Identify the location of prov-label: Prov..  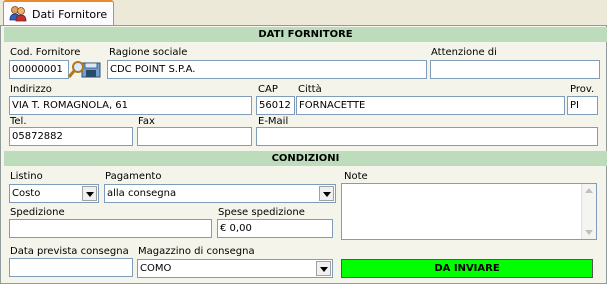
(582, 89).